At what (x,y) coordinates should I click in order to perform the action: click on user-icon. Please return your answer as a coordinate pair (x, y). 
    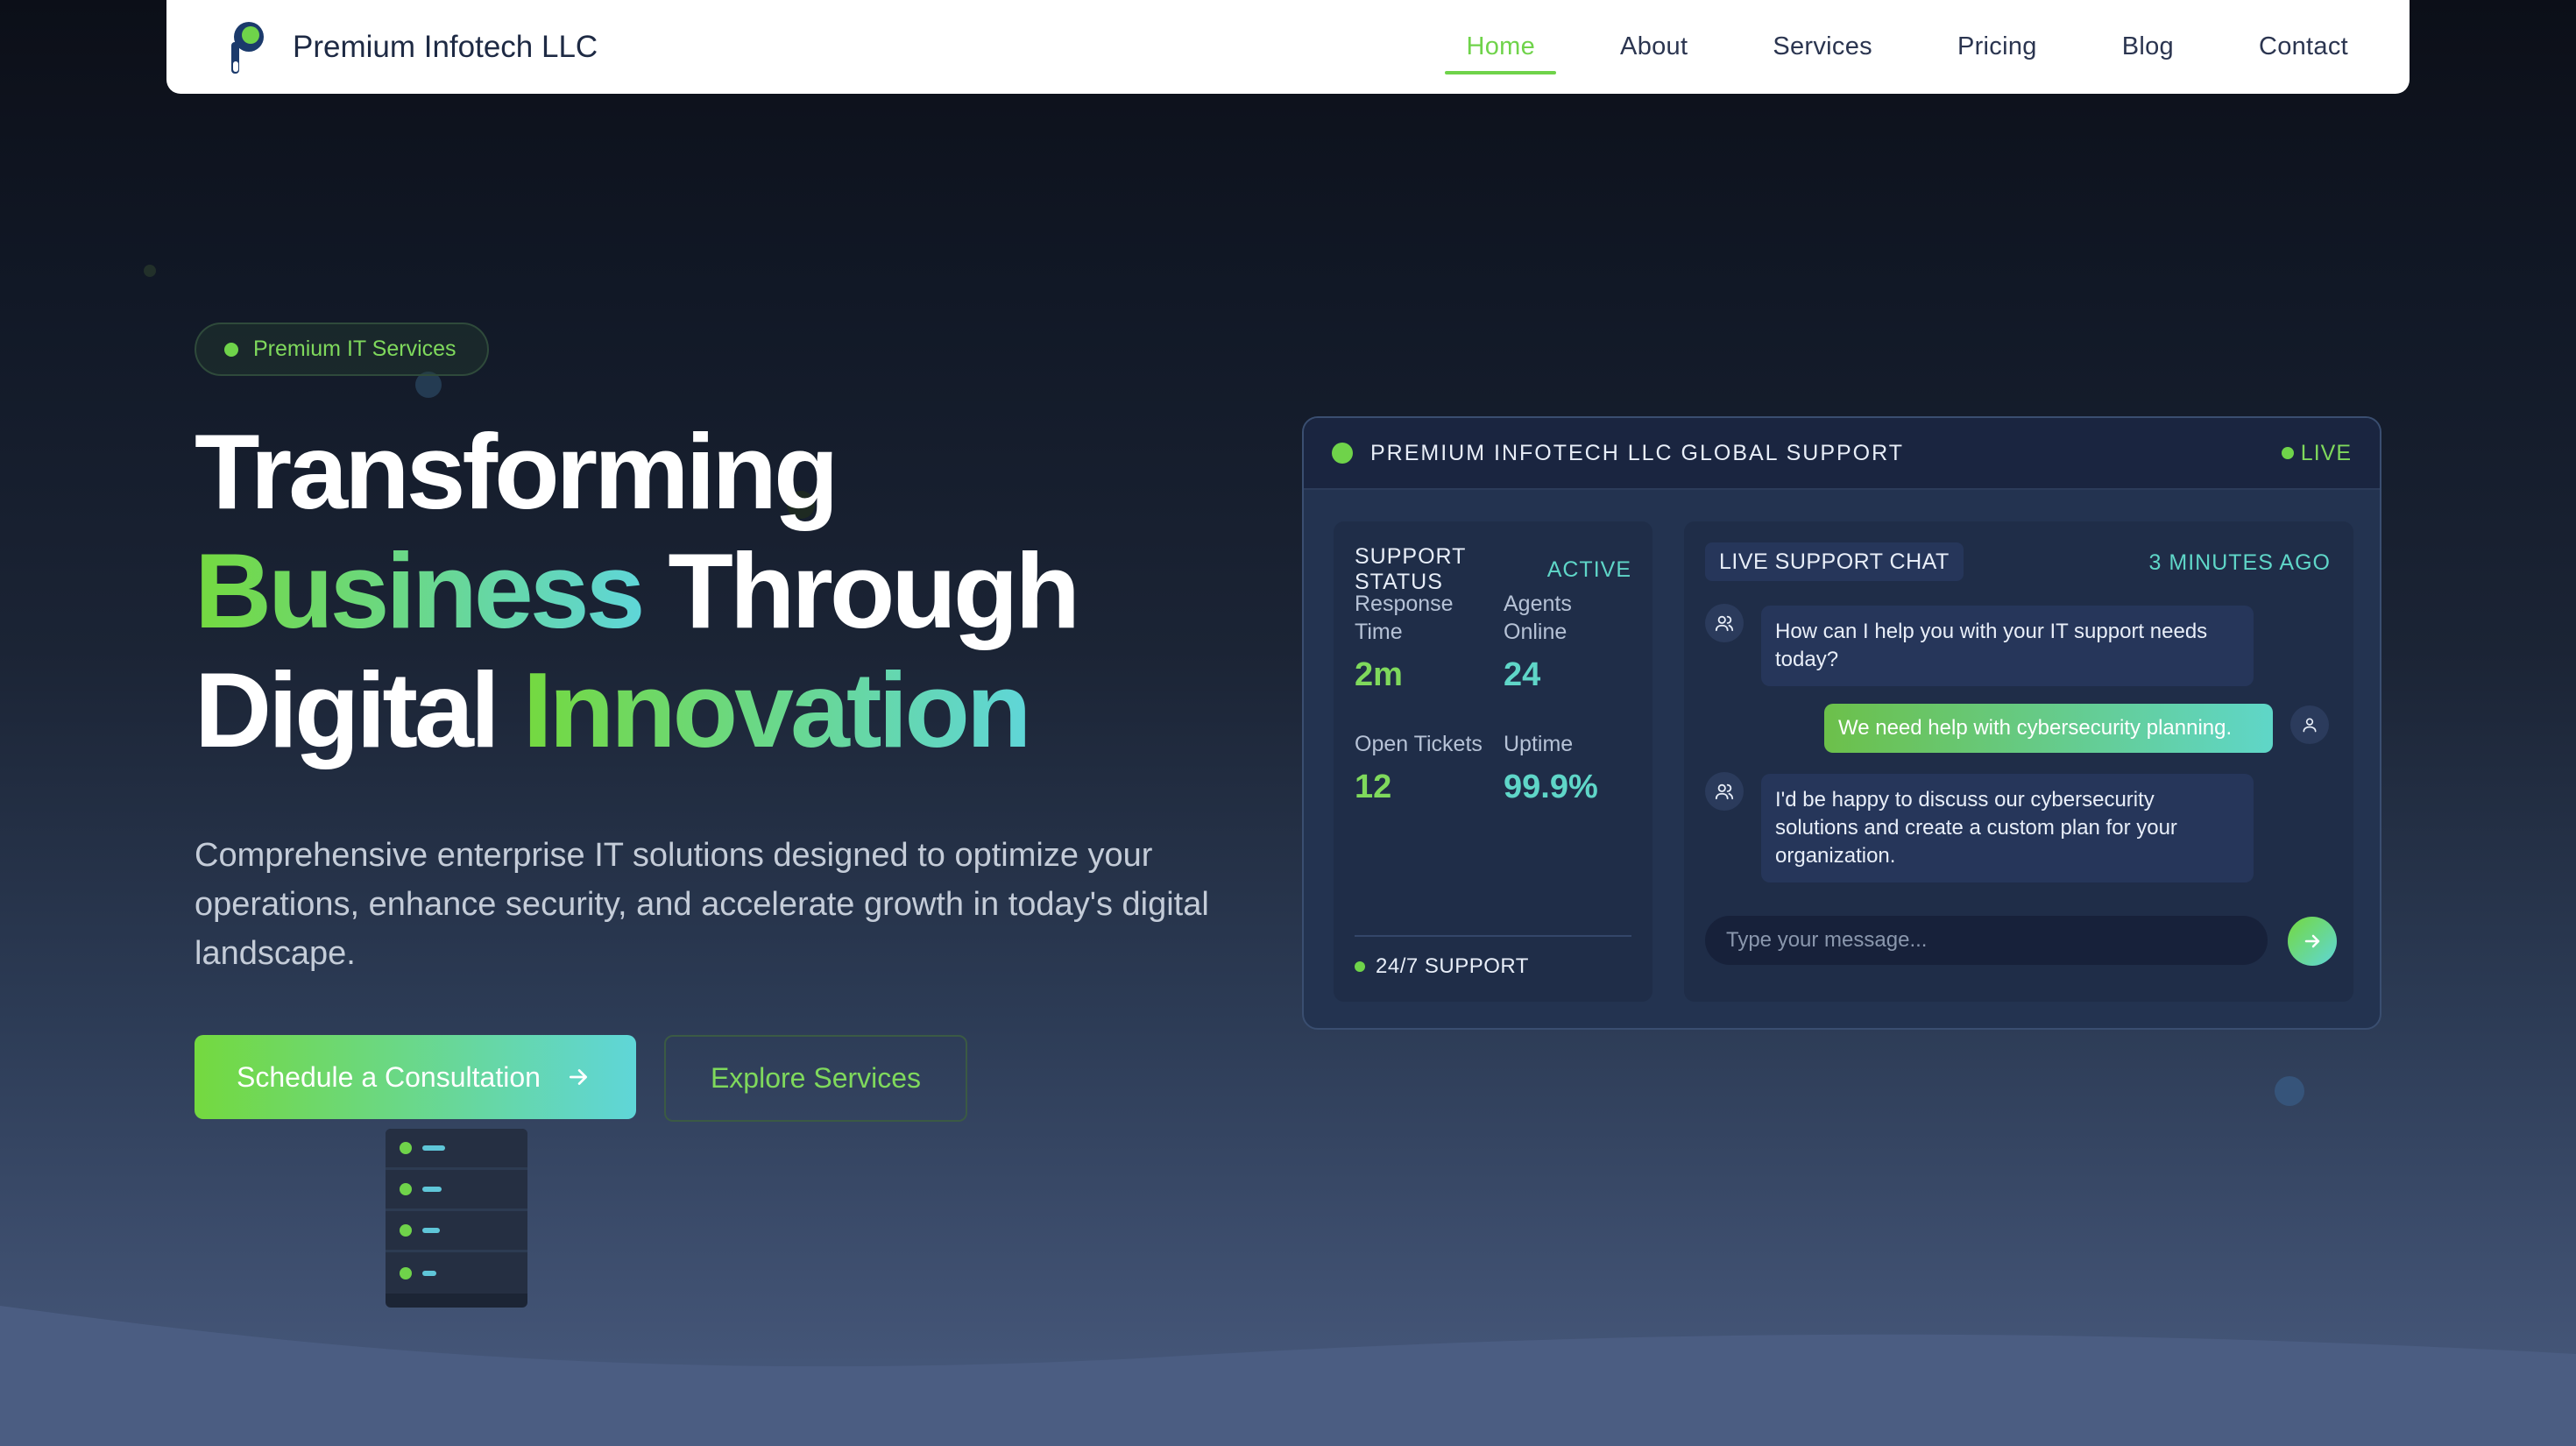
    Looking at the image, I should click on (2310, 725).